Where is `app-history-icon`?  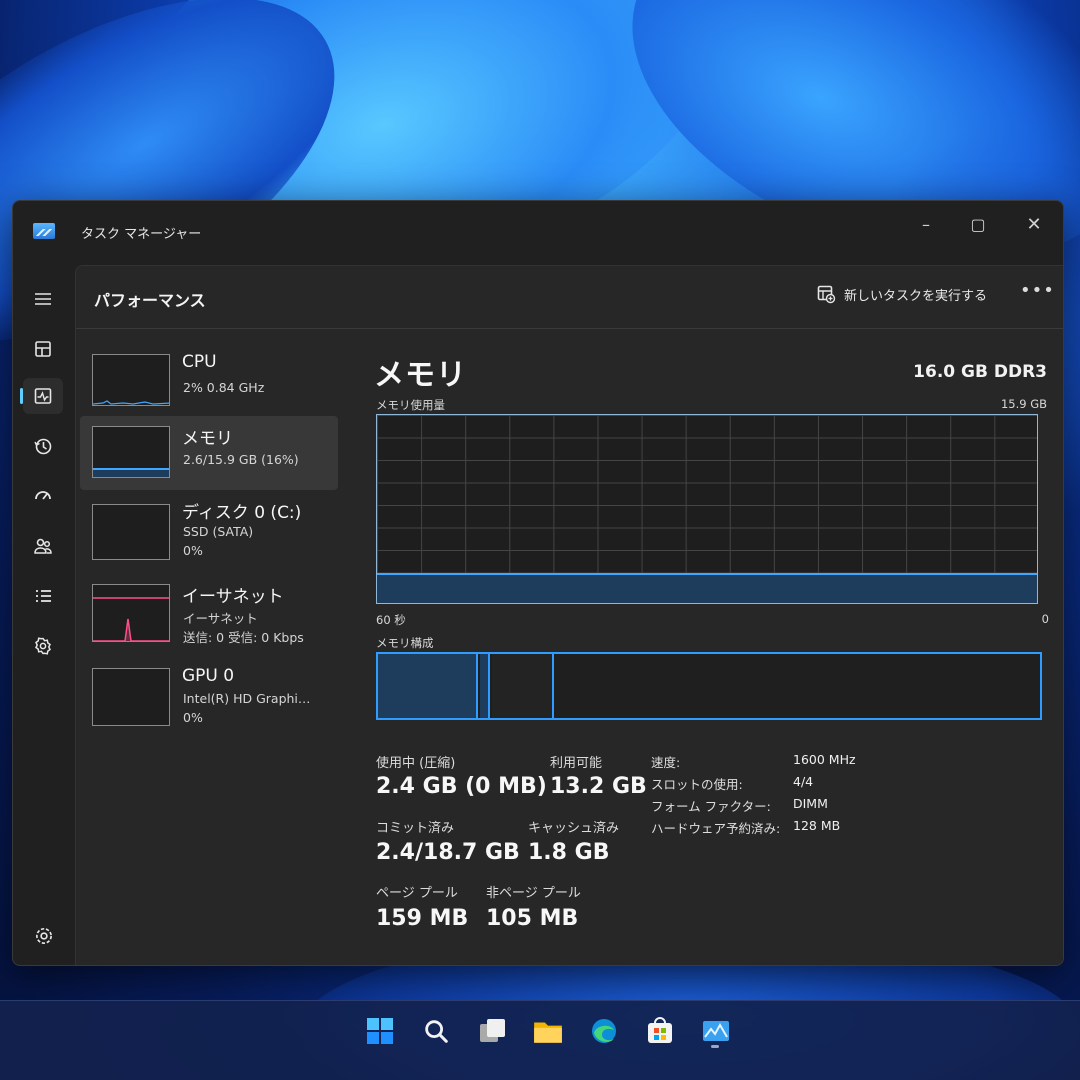
app-history-icon is located at coordinates (43, 446).